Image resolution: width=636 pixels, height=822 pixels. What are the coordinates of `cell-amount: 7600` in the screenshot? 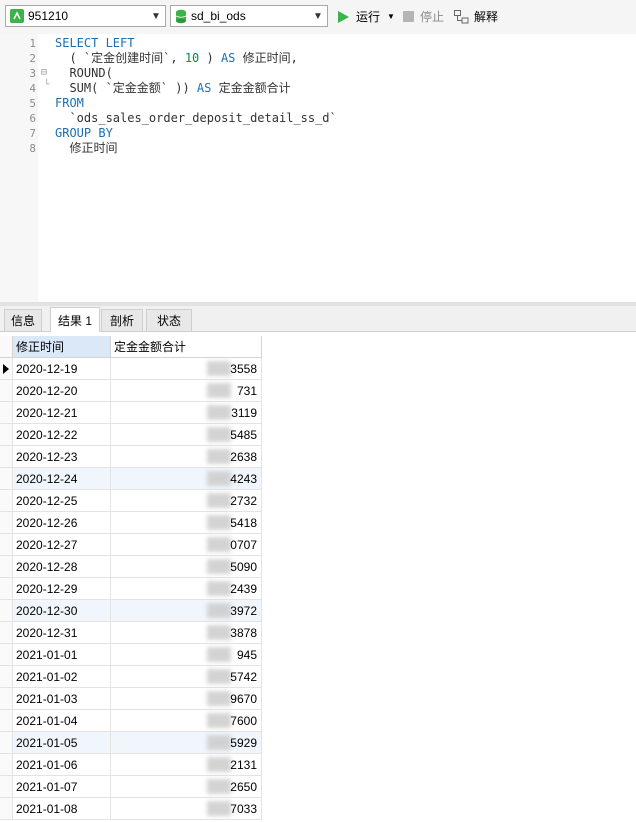 It's located at (186, 721).